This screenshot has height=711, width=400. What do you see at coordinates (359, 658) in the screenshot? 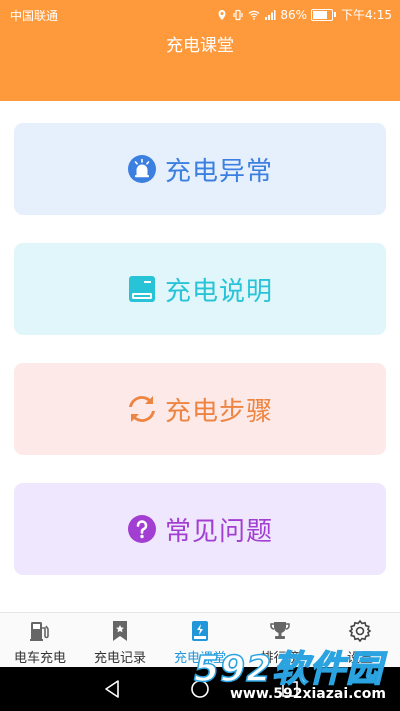
I see `tab-label: 设置` at bounding box center [359, 658].